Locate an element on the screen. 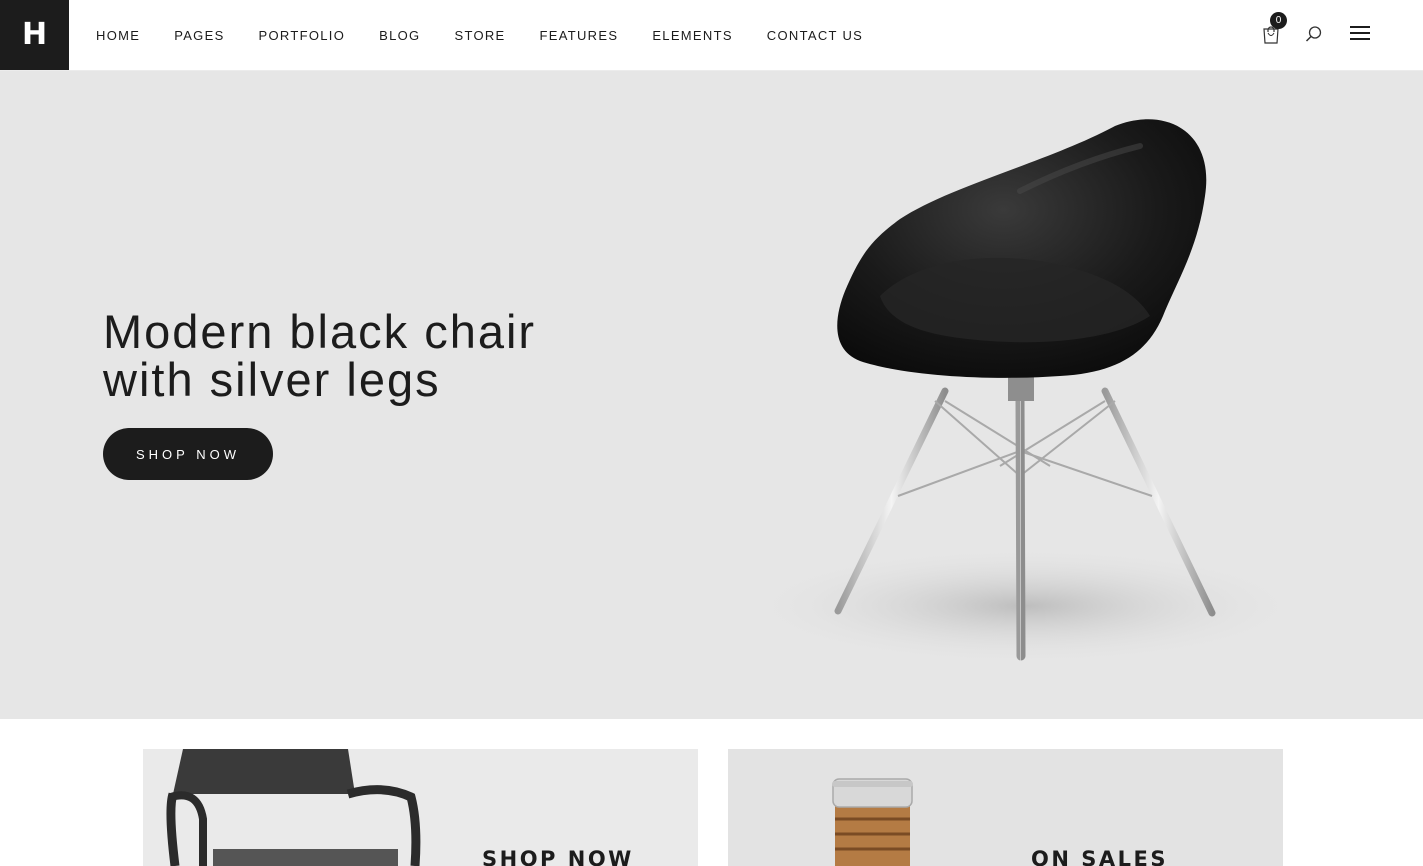 This screenshot has height=866, width=1423. nav-elements: ELEMENTS is located at coordinates (692, 35).